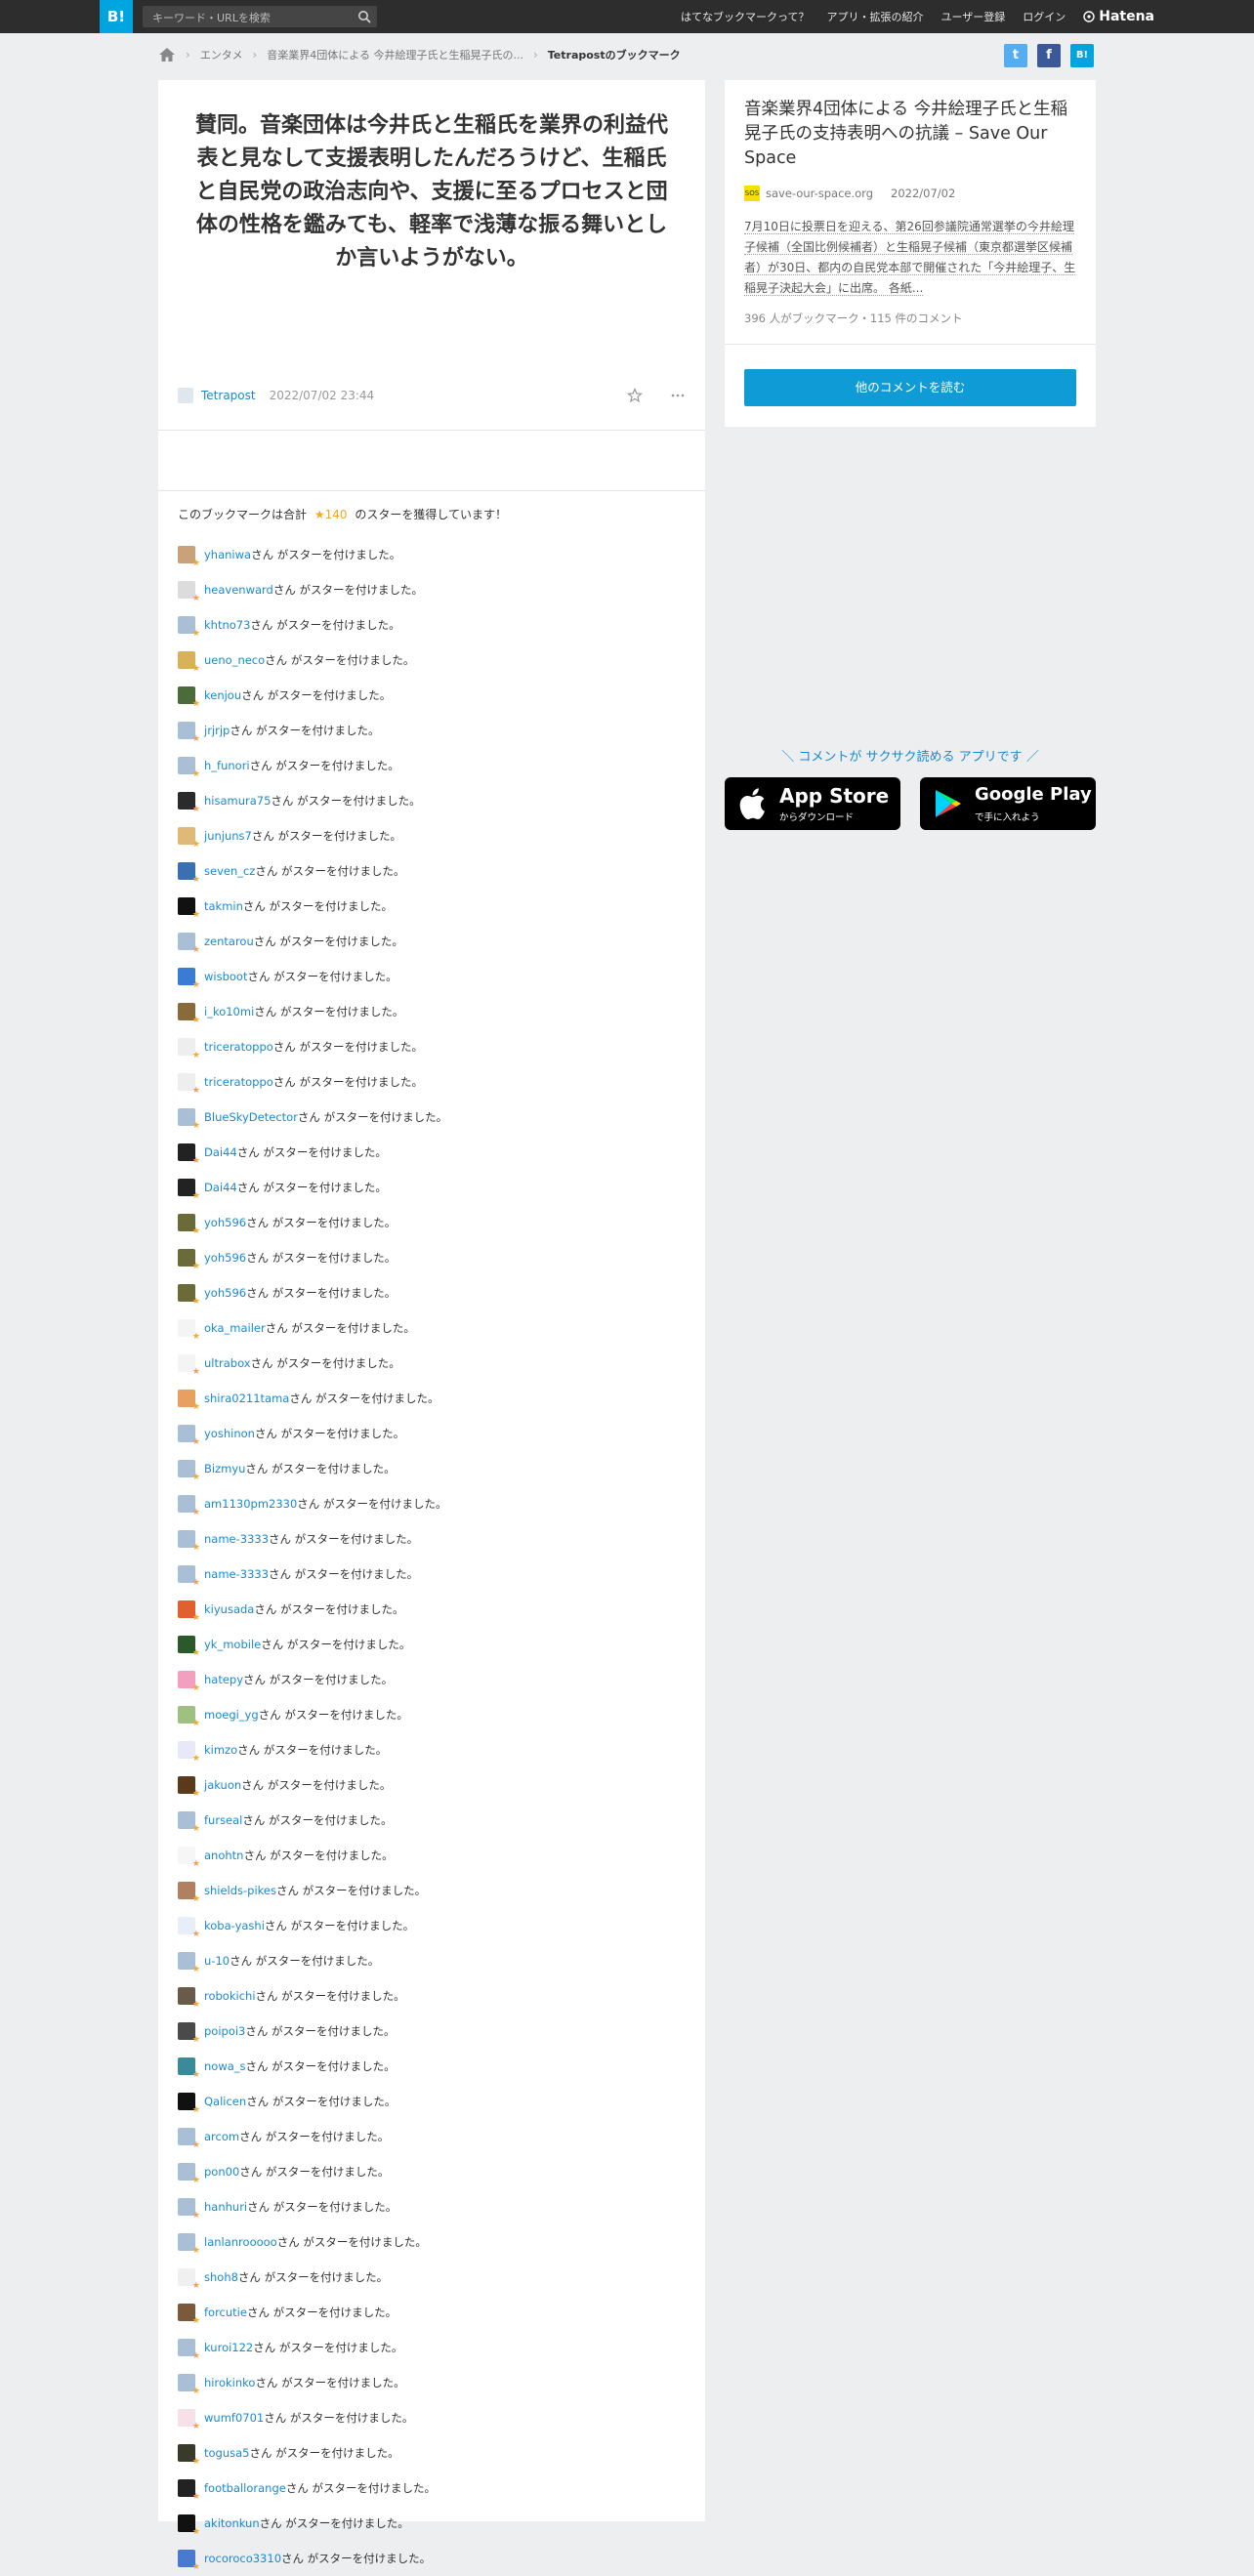 This screenshot has width=1254, height=2576. What do you see at coordinates (239, 1047) in the screenshot?
I see `star-user-link: triceratoppo` at bounding box center [239, 1047].